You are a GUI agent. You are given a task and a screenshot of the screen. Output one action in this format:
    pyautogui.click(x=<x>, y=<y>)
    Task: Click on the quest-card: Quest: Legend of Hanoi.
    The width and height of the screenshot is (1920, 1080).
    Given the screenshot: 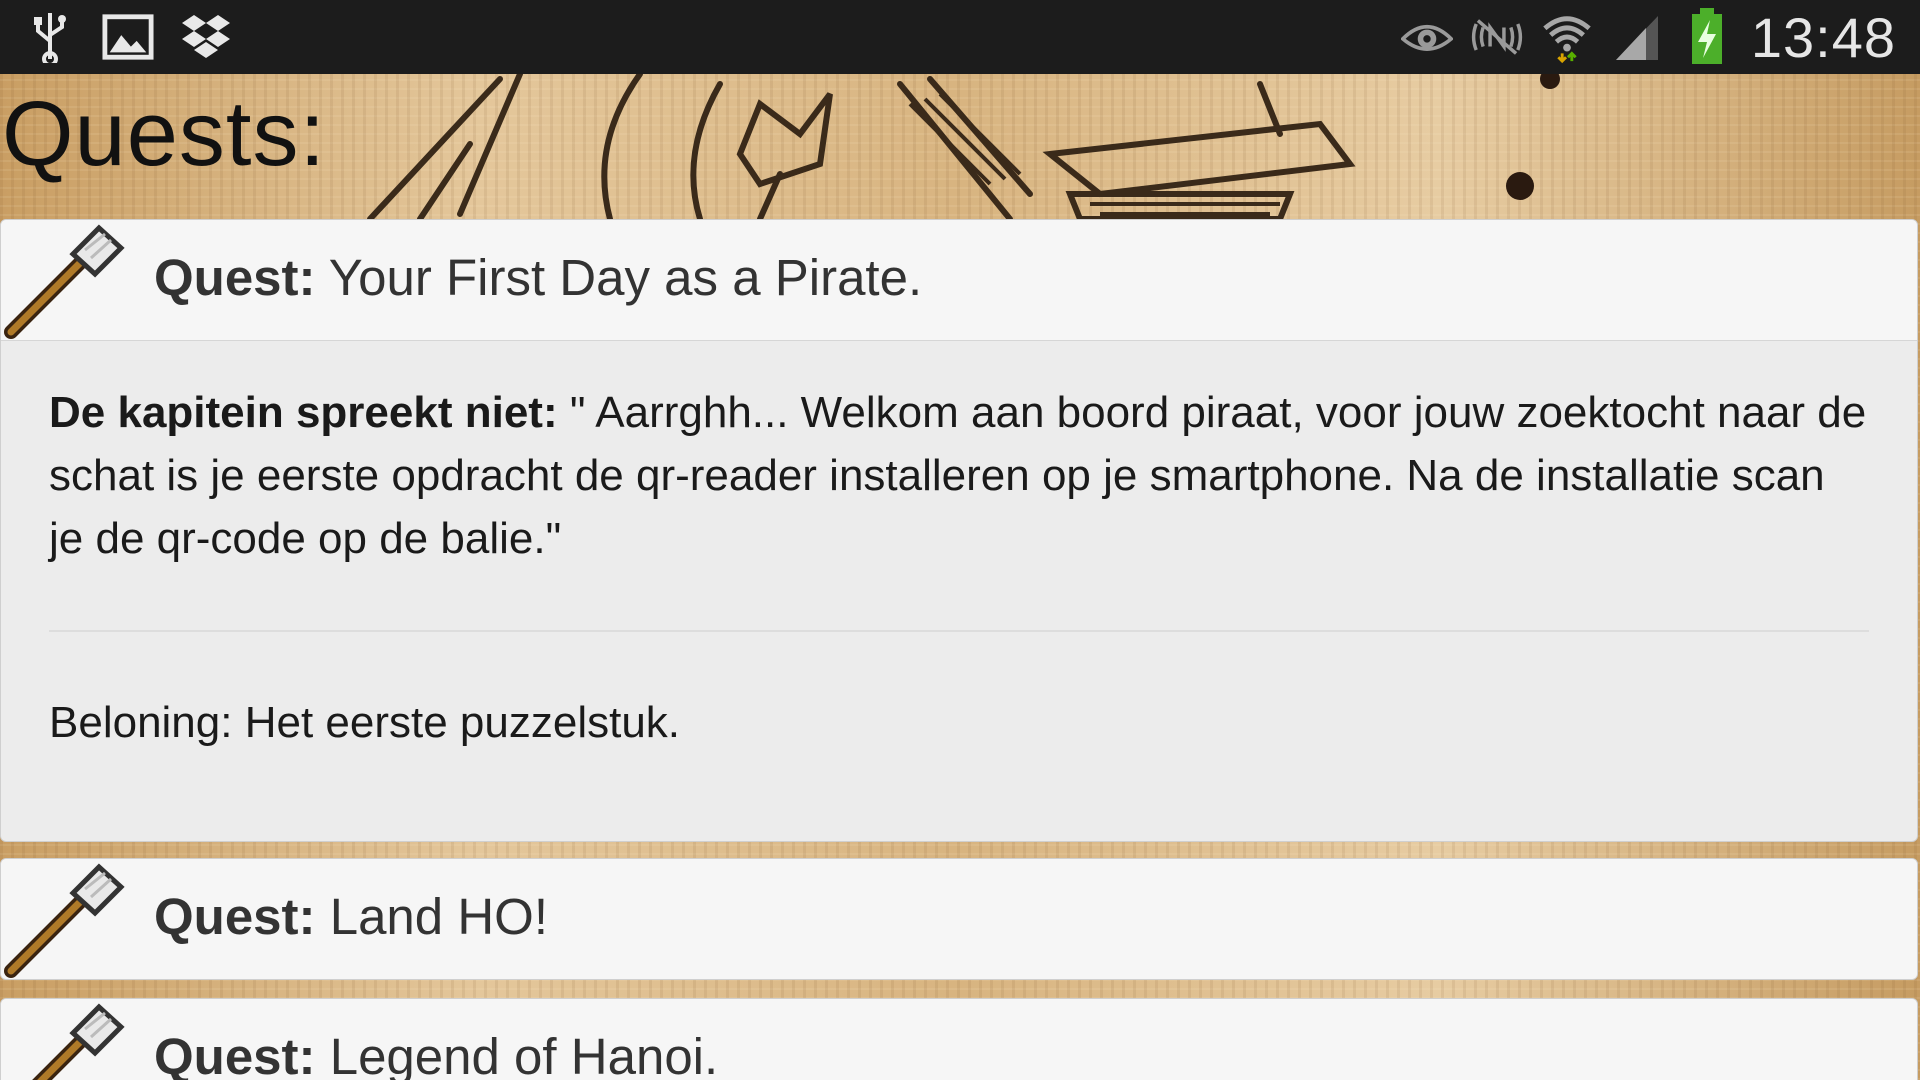 What is the action you would take?
    pyautogui.click(x=959, y=1039)
    